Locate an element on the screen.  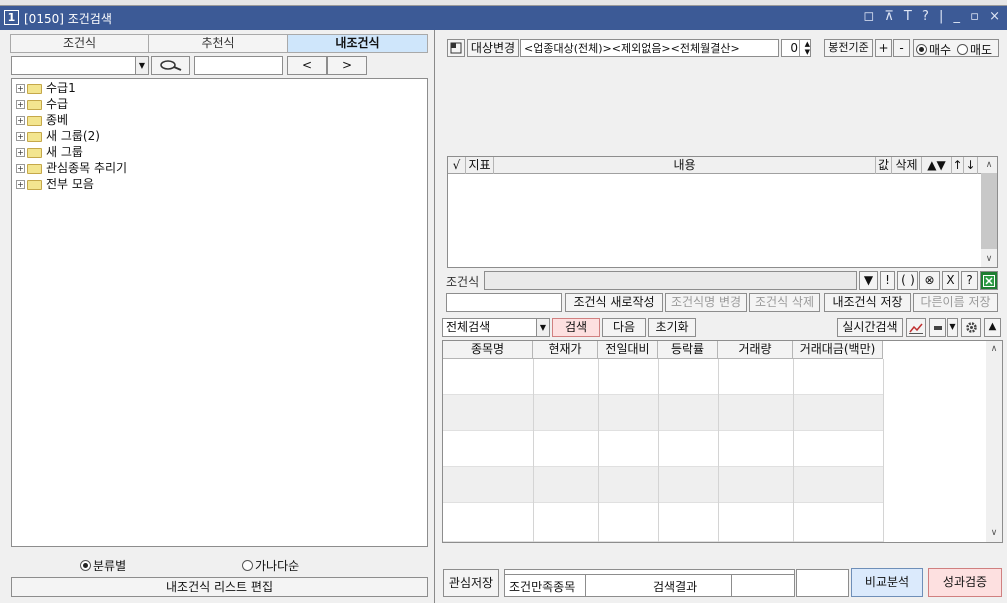
spin-arrows-icon: ▲ ▼ is located at coordinates (804, 48).